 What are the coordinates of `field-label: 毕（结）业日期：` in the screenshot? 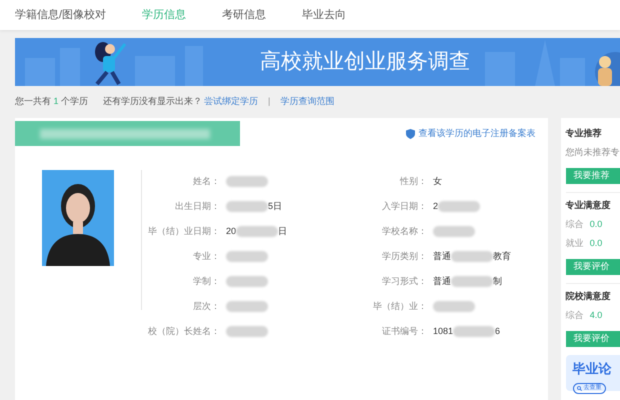 It's located at (183, 231).